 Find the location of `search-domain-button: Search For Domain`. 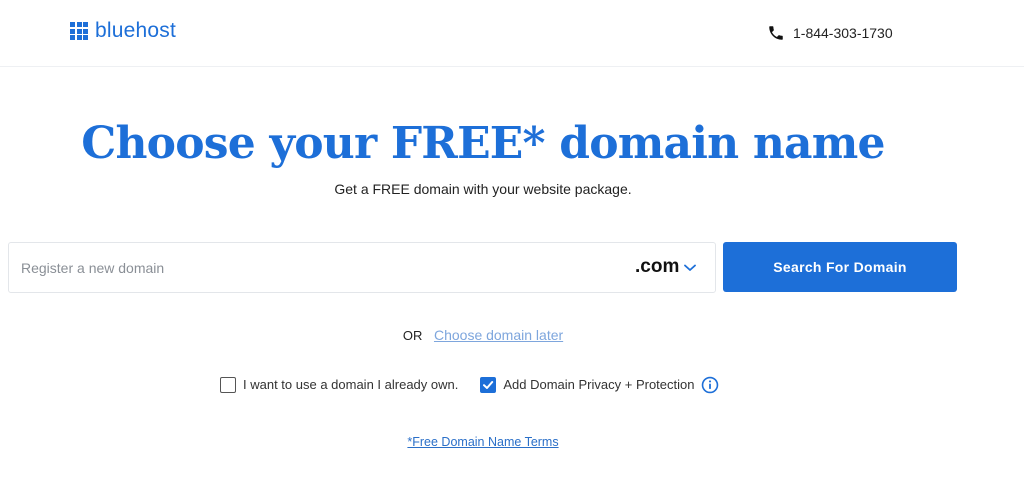

search-domain-button: Search For Domain is located at coordinates (840, 267).